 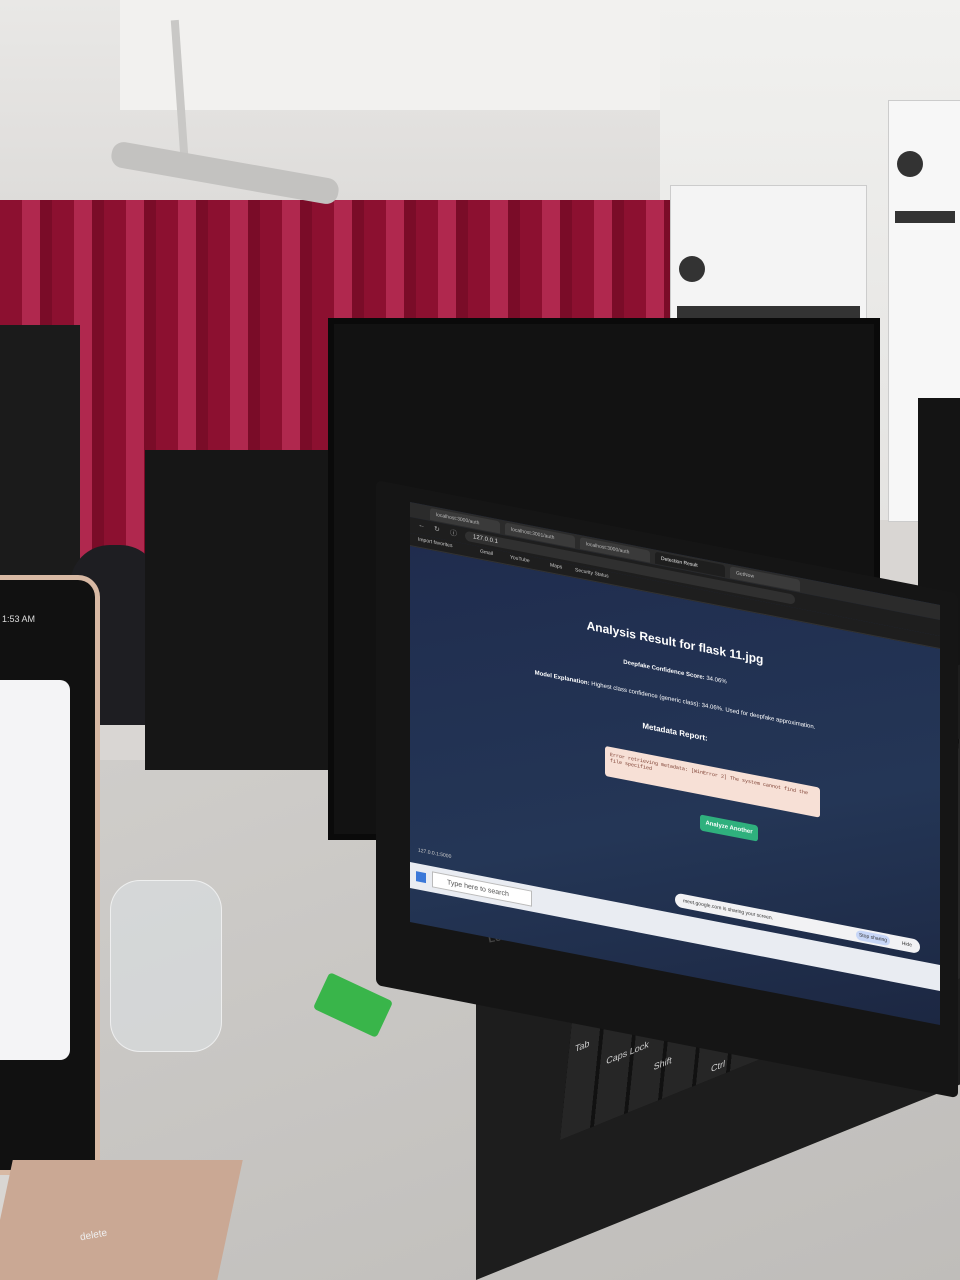 What do you see at coordinates (520, 559) in the screenshot?
I see `favorite-youtube: YouTube` at bounding box center [520, 559].